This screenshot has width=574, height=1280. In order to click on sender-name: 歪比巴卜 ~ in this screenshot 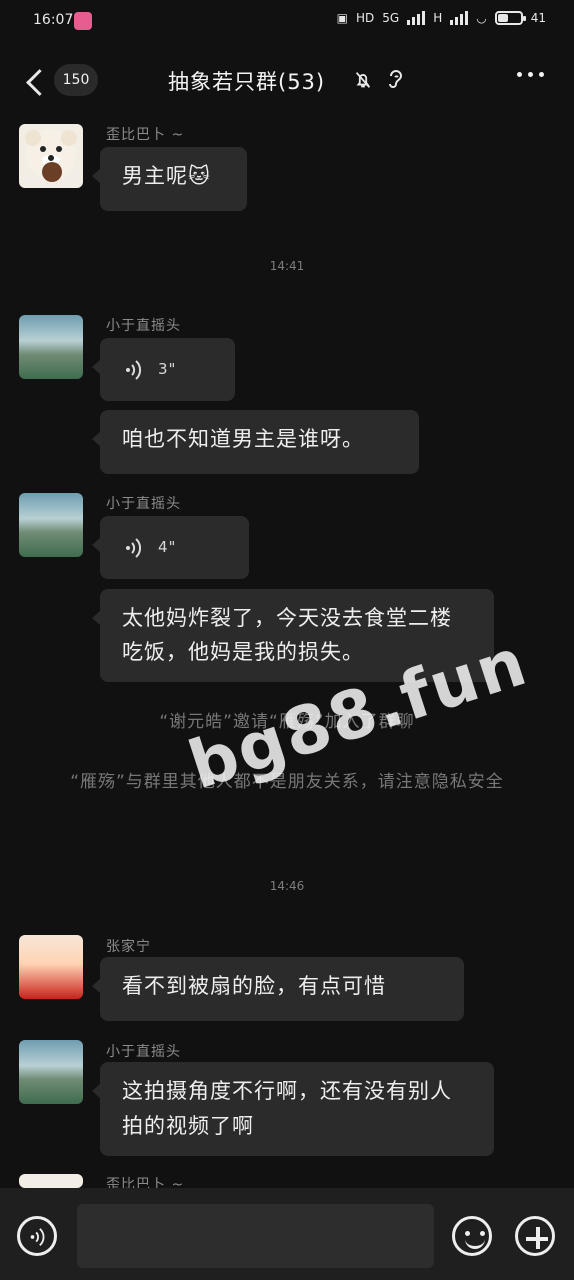, I will do `click(145, 135)`.